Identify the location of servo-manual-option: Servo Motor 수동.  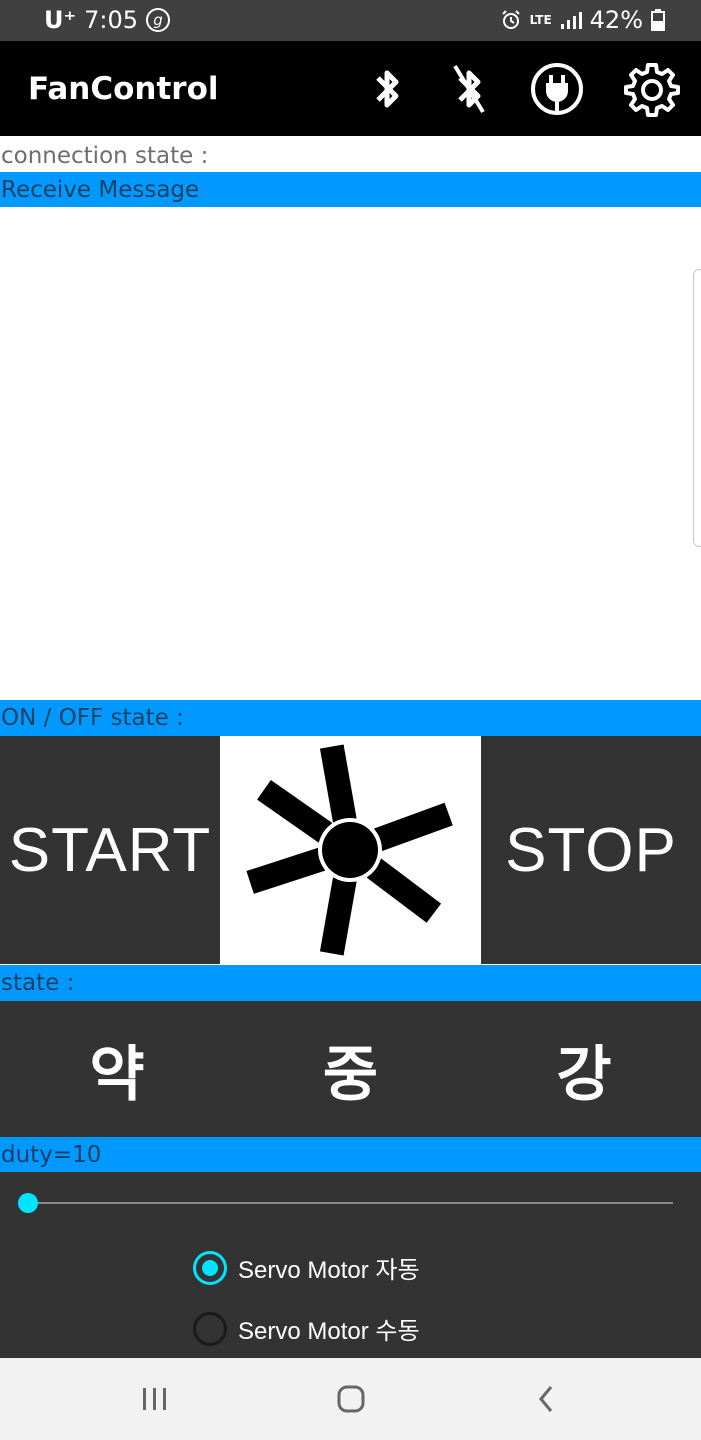
(306, 1328).